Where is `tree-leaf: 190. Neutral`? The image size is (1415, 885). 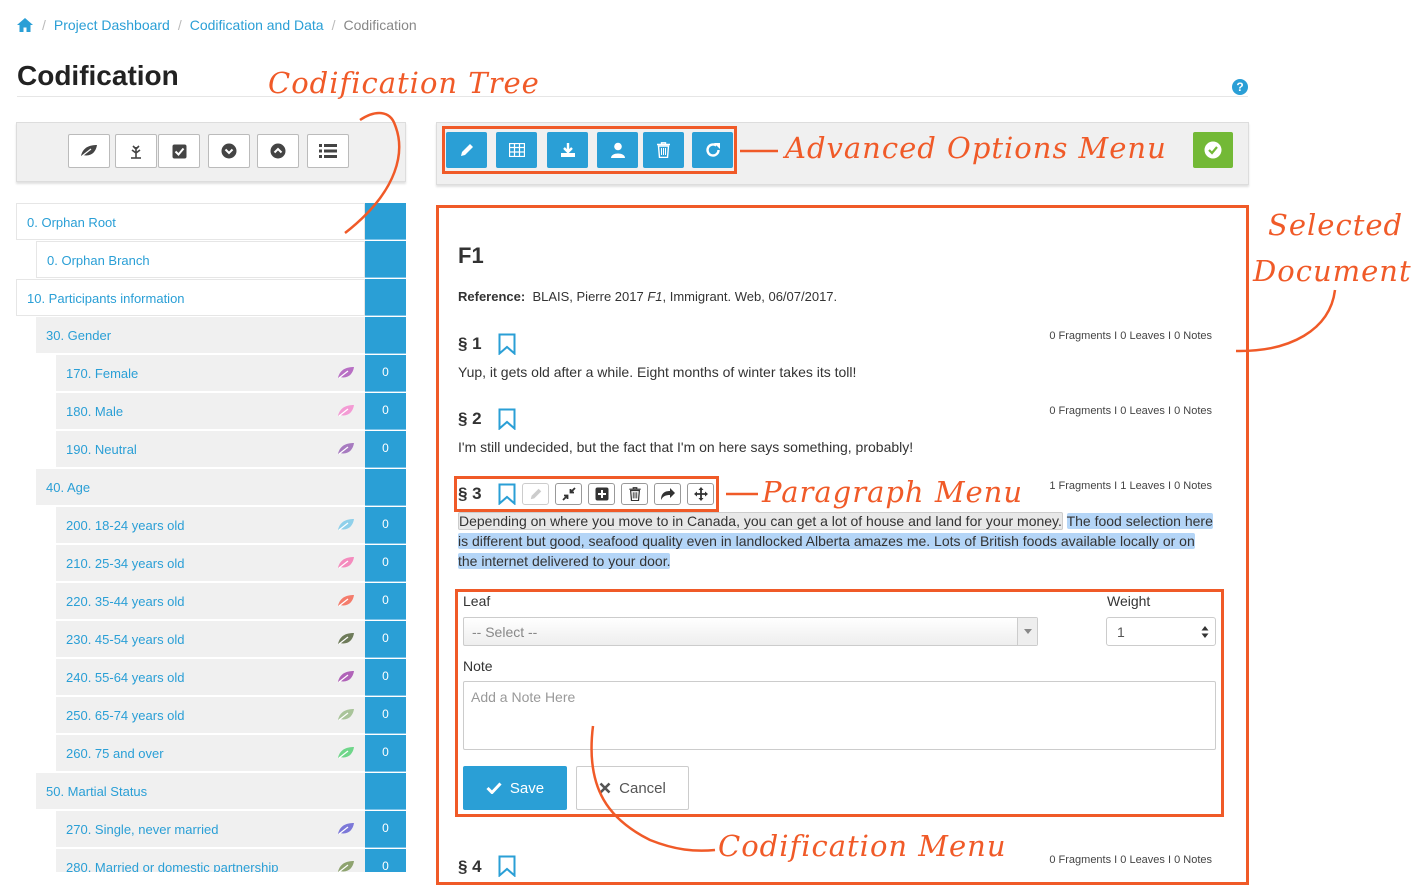 tree-leaf: 190. Neutral is located at coordinates (210, 449).